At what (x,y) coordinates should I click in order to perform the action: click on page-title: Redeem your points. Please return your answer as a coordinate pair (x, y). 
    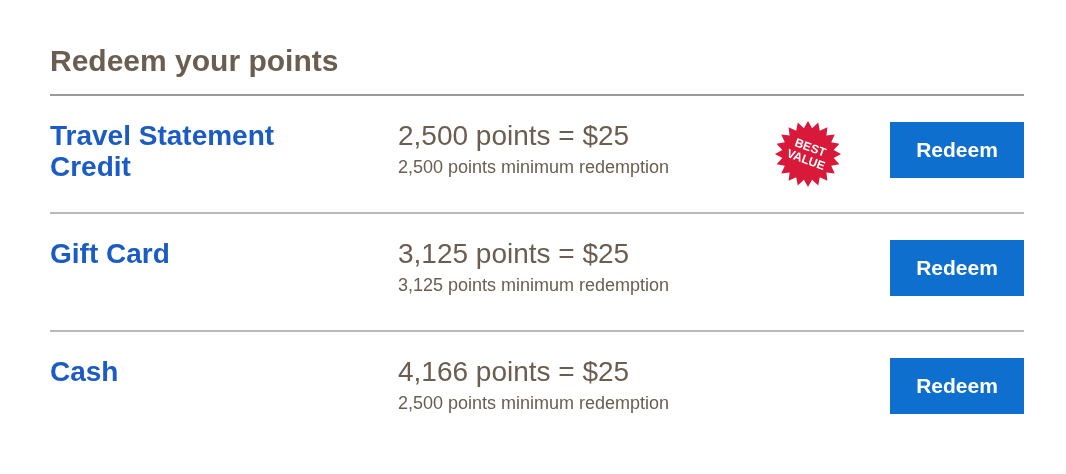
    Looking at the image, I should click on (537, 68).